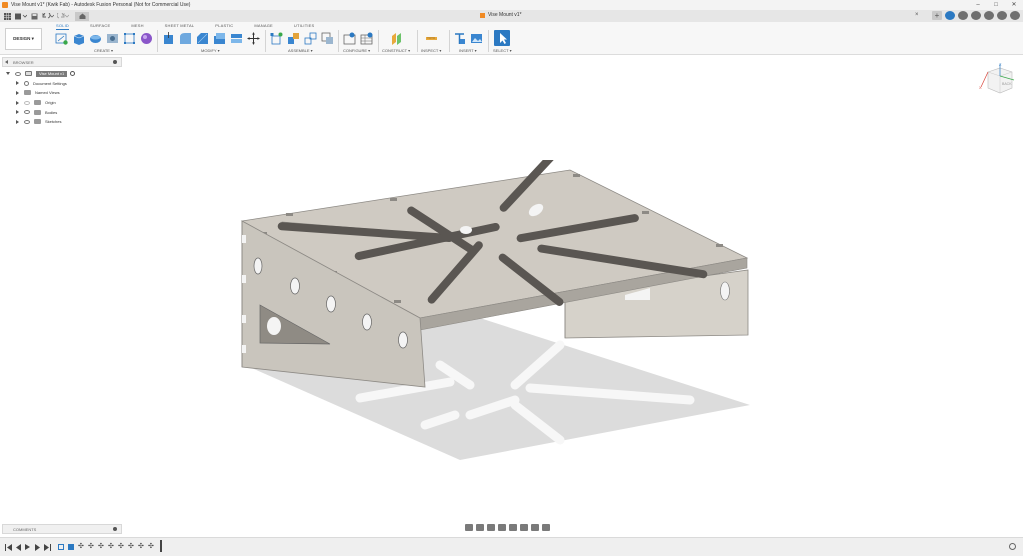 This screenshot has width=1023, height=556. Describe the element at coordinates (937, 15) in the screenshot. I see `new-tab-icon: +` at that location.